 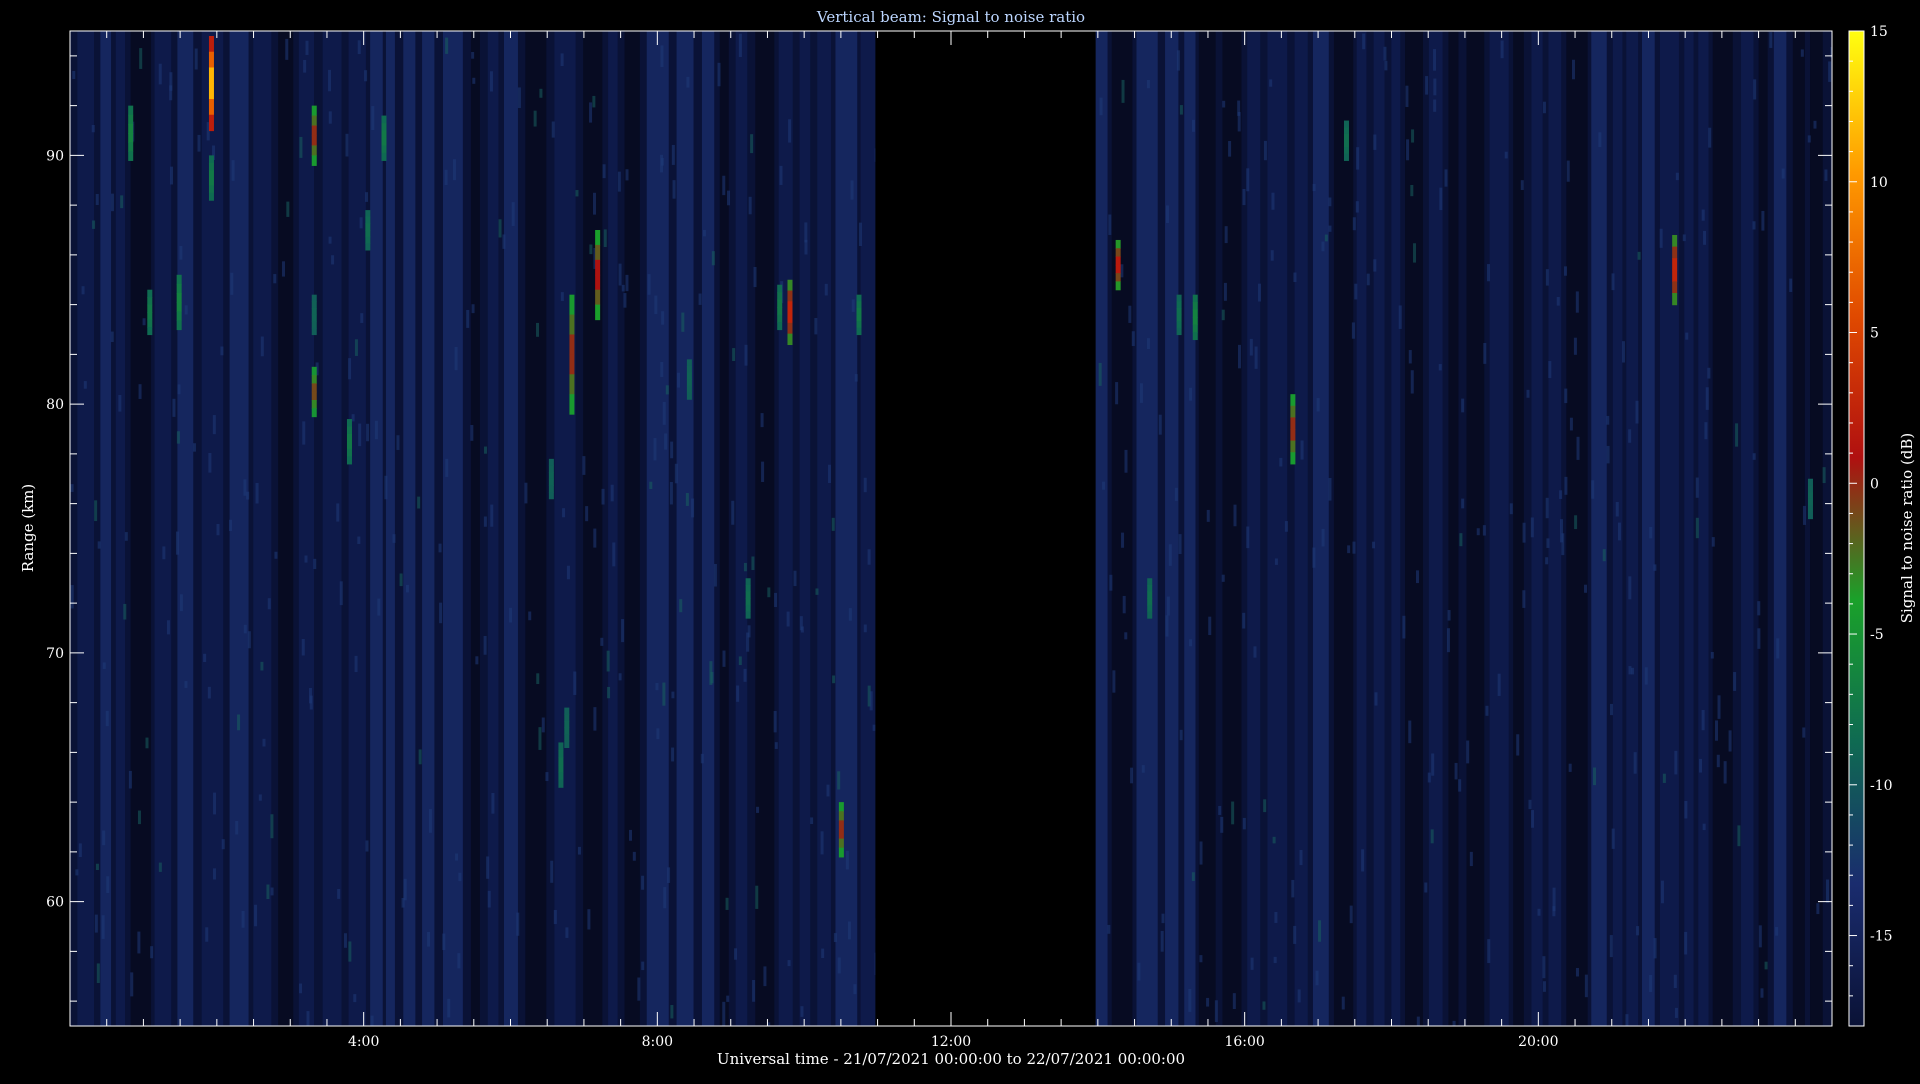 I want to click on y-tick-label: 70, so click(x=55, y=654).